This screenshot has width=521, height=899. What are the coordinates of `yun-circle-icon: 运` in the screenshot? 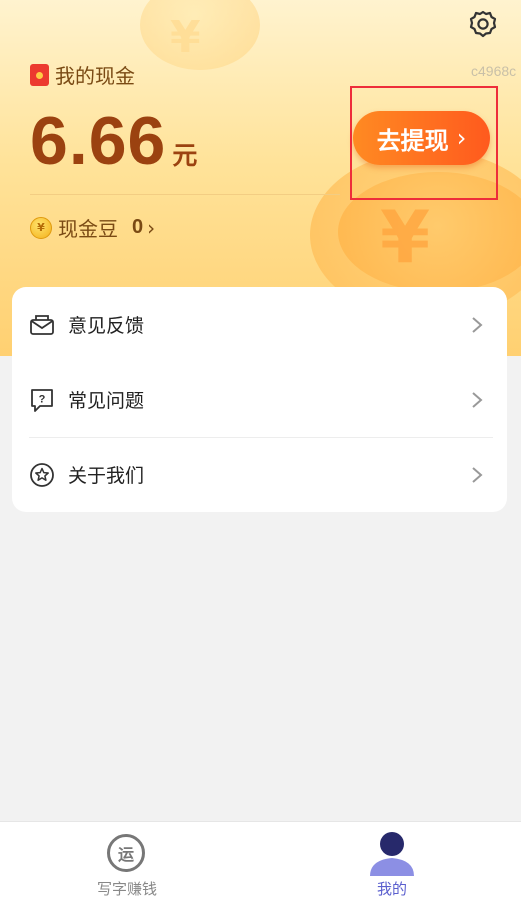 It's located at (126, 853).